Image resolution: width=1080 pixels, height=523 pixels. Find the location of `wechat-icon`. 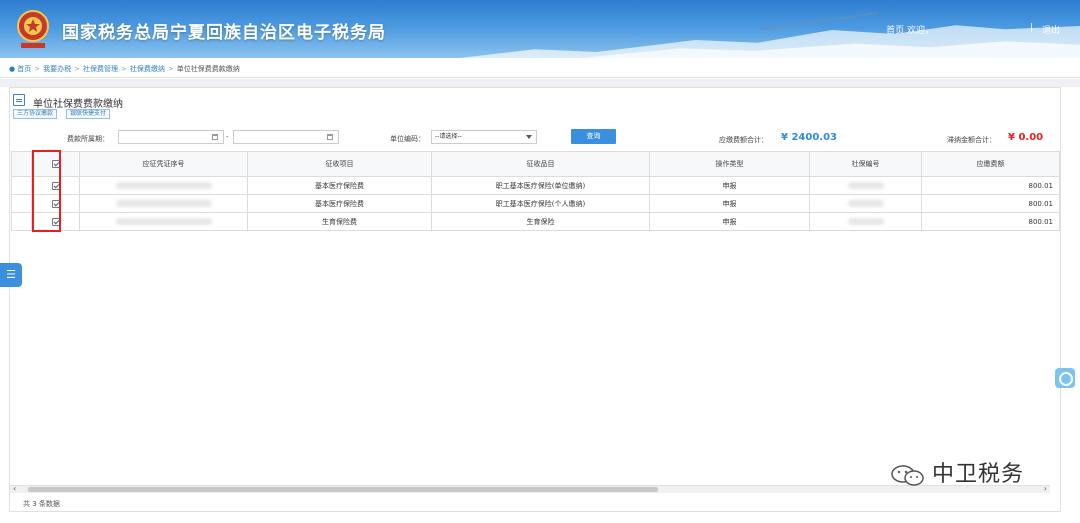

wechat-icon is located at coordinates (907, 475).